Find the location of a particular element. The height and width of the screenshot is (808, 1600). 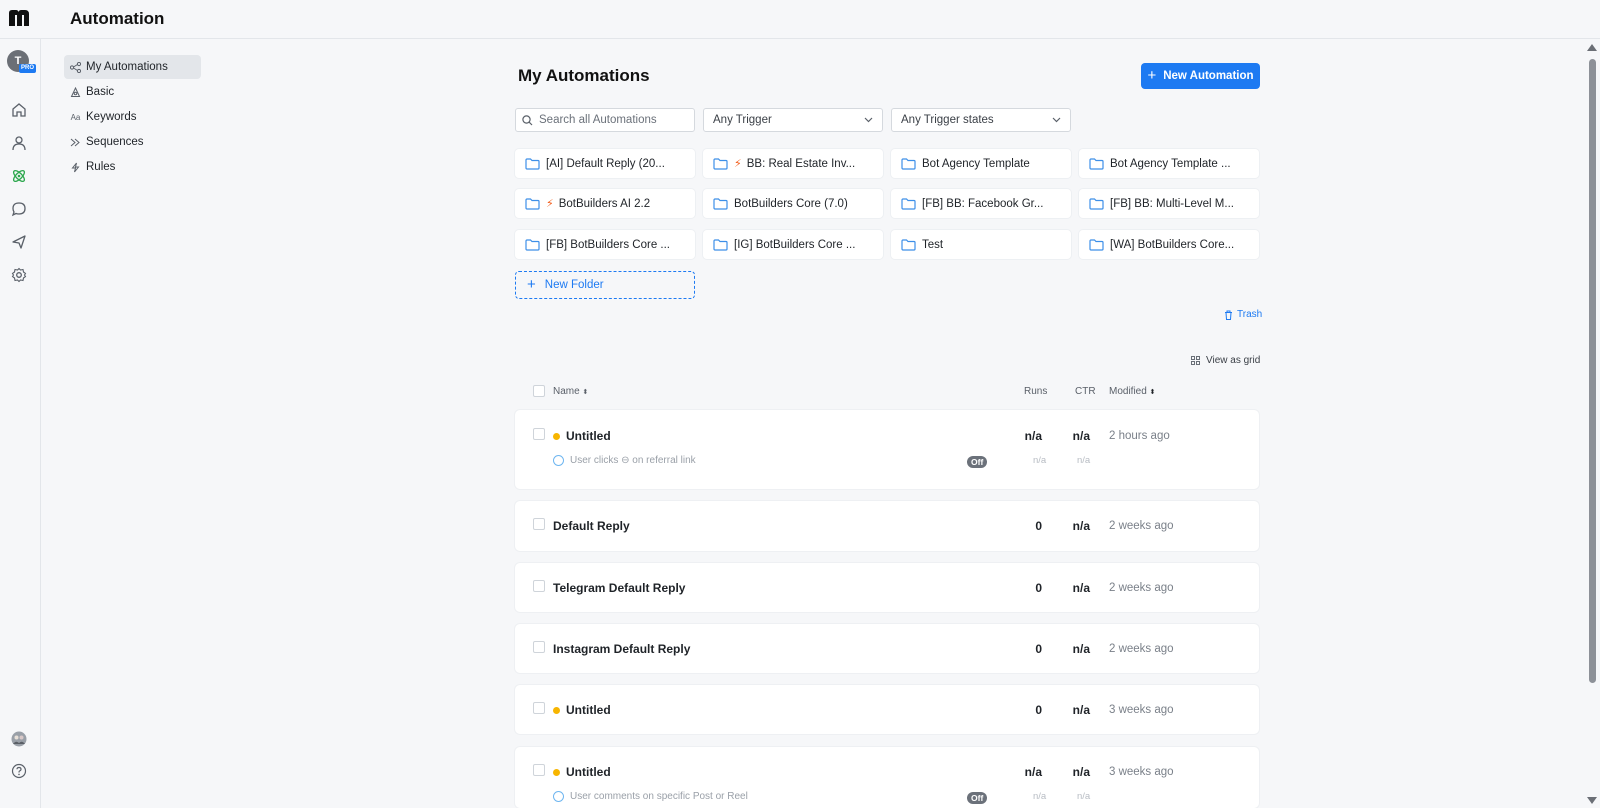

trigger-filter-select: Any Trigger is located at coordinates (793, 120).